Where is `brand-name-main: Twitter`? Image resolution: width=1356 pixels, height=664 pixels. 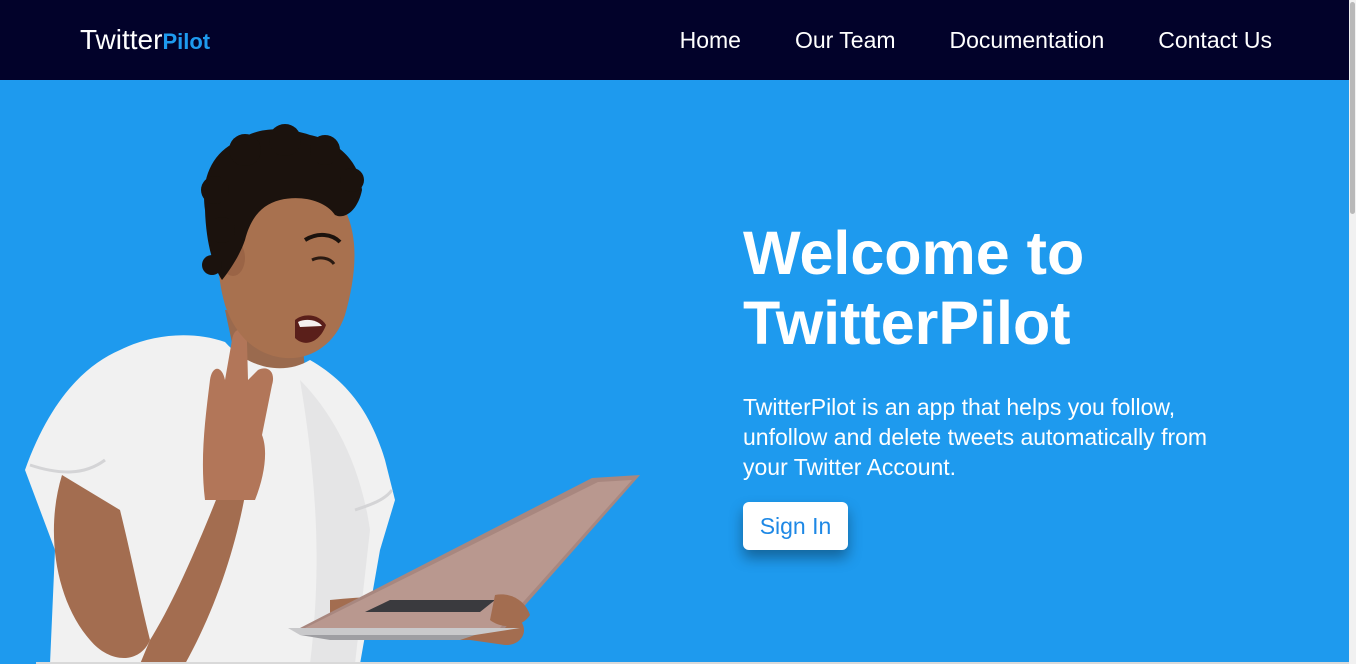 brand-name-main: Twitter is located at coordinates (121, 39).